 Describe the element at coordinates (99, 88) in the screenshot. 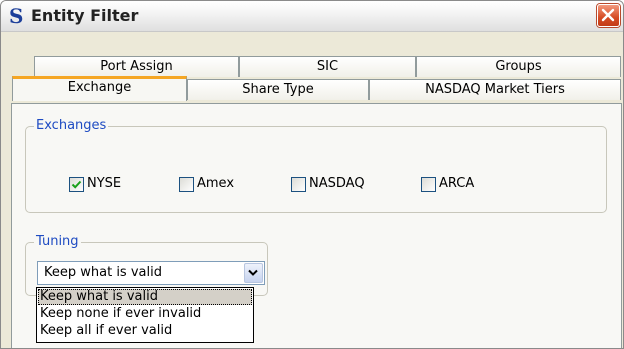

I see `tab-exchange: Exchange` at that location.